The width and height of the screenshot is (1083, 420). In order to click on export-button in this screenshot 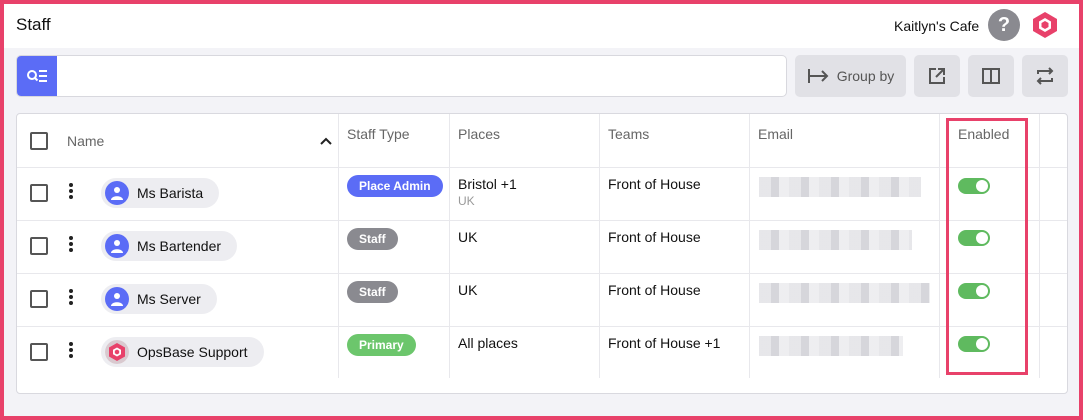, I will do `click(937, 76)`.